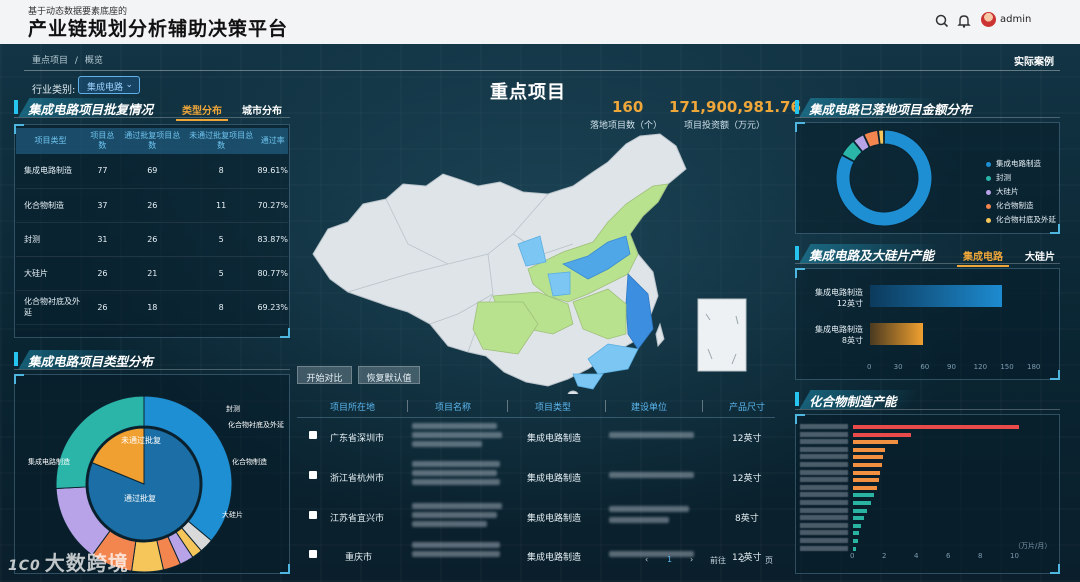 This screenshot has height=582, width=1080. I want to click on type-dist-donut-chart, so click(144, 484).